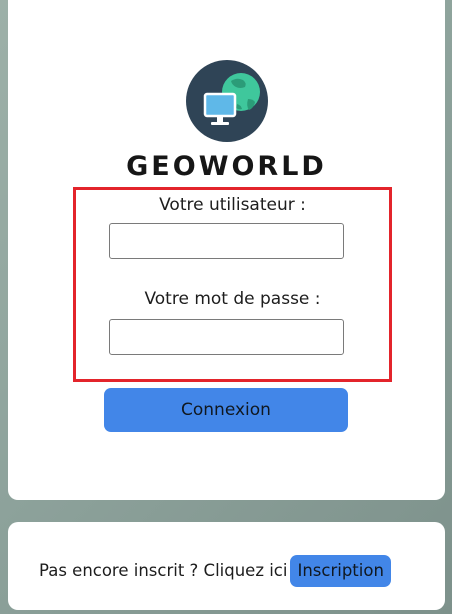  Describe the element at coordinates (163, 570) in the screenshot. I see `signup-prompt: Pas encore inscrit ? Cliquez ici` at that location.